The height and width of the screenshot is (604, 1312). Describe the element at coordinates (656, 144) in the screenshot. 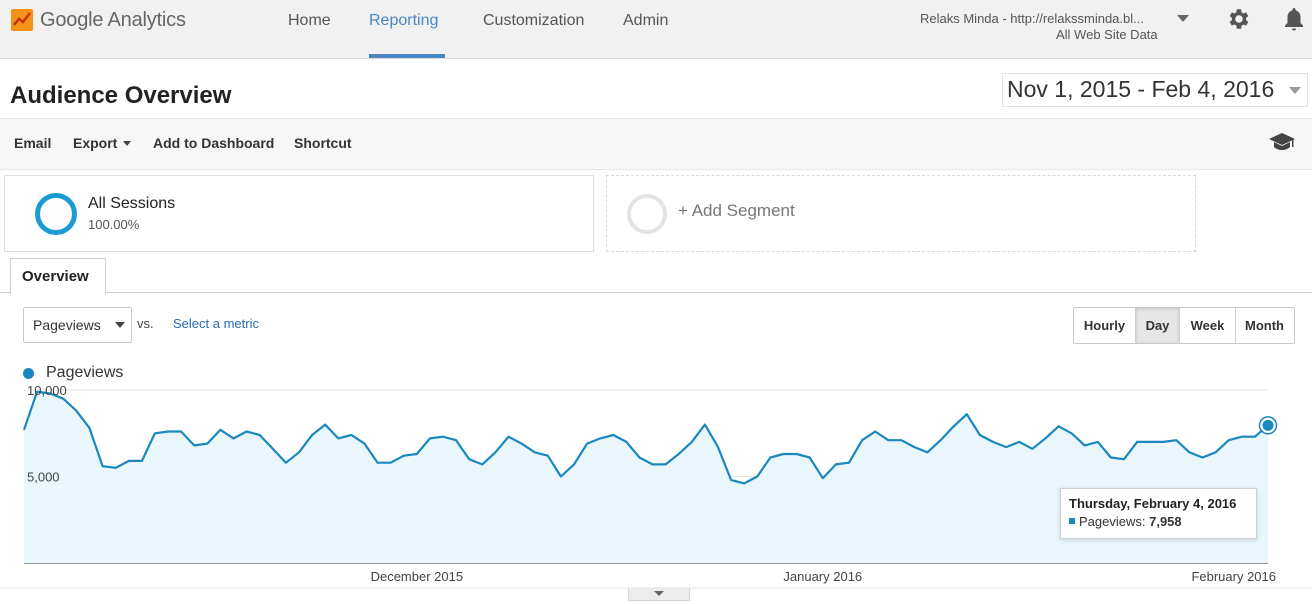

I see `report-action-bar: Email Export Add to Dashboard Shortcut` at that location.